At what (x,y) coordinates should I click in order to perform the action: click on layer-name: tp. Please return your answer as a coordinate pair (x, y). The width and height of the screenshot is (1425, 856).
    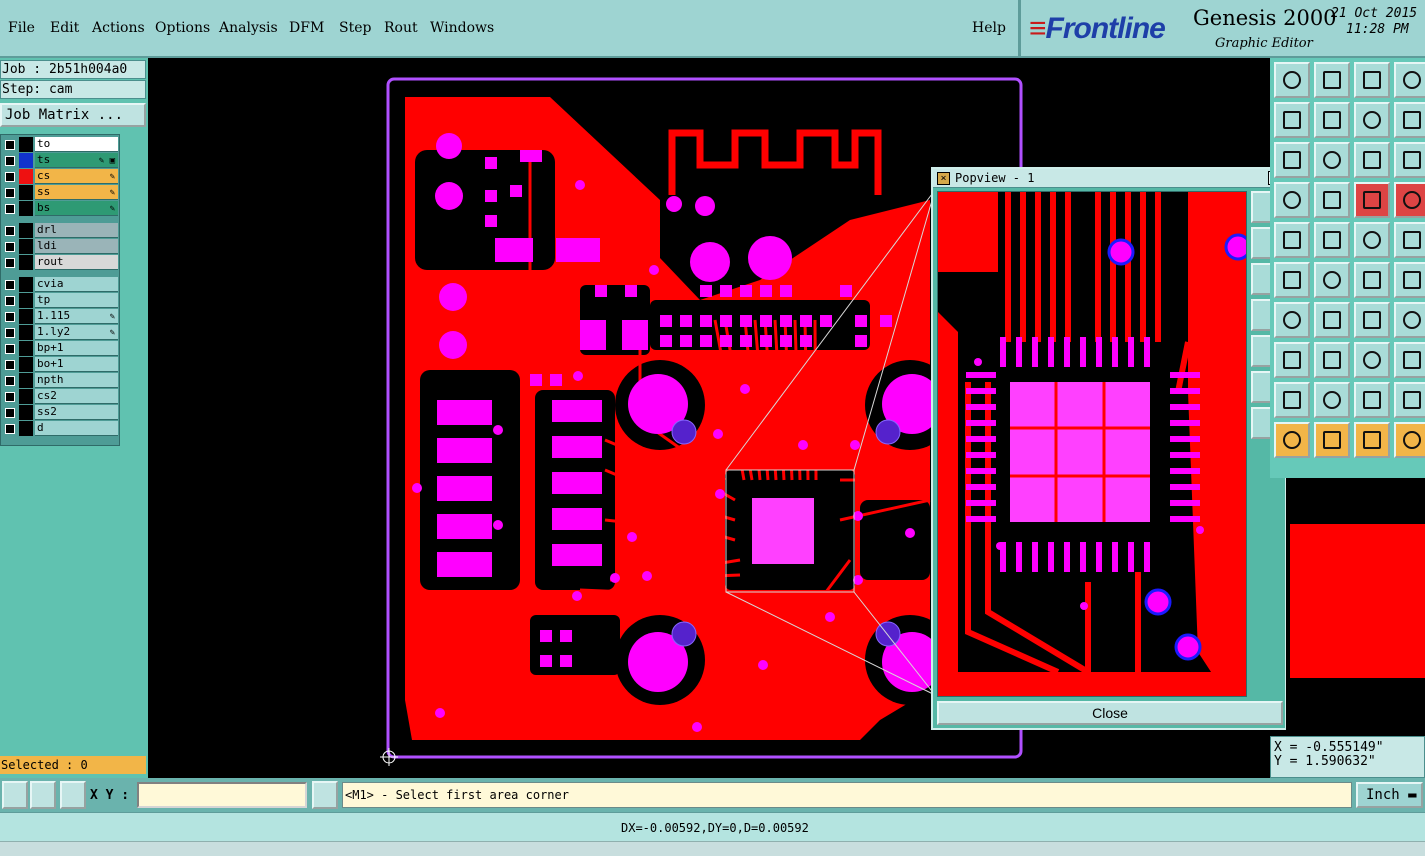
    Looking at the image, I should click on (76, 300).